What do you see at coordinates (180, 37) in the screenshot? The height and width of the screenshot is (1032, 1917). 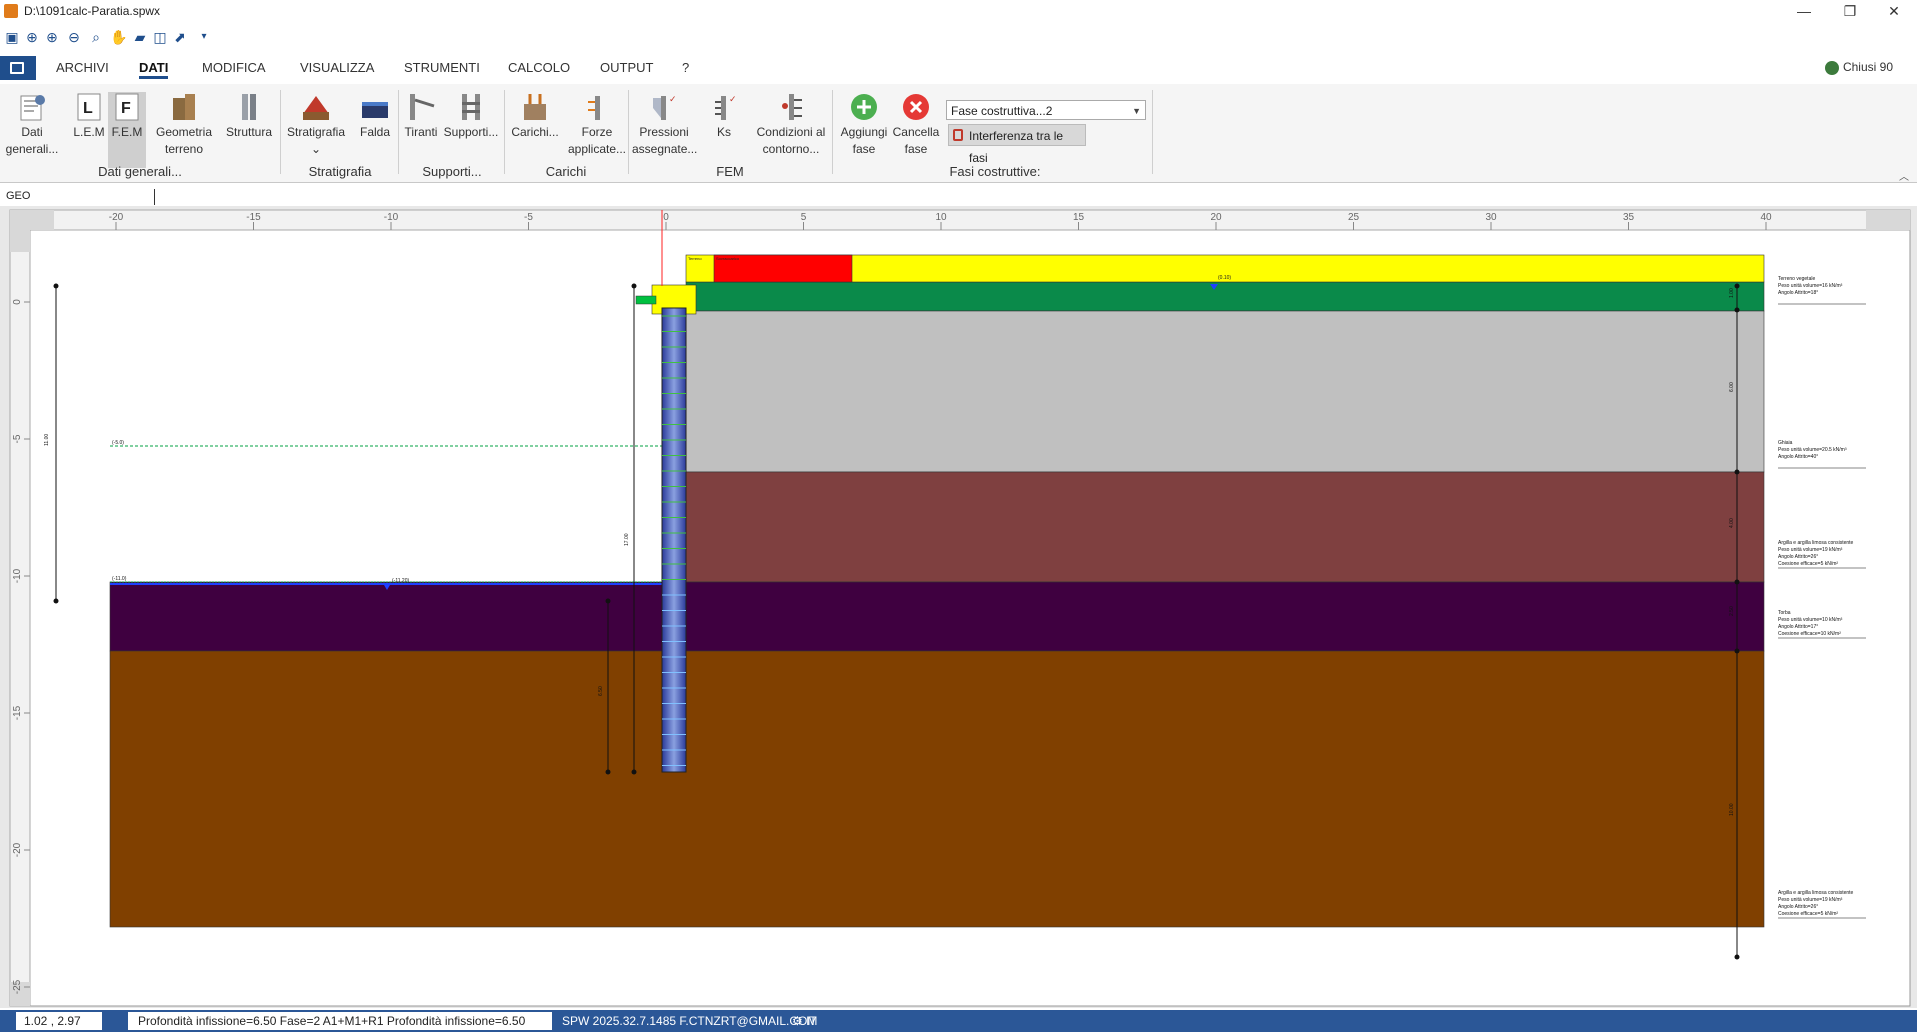 I see `chart-icon: ⬈` at bounding box center [180, 37].